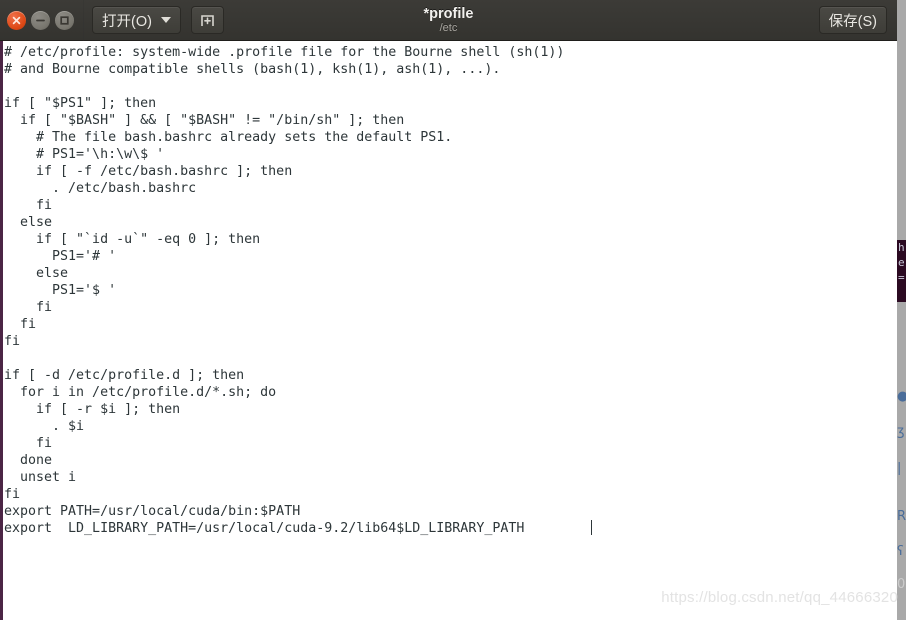 Image resolution: width=906 pixels, height=620 pixels. I want to click on background-glyph: ʒ, so click(901, 431).